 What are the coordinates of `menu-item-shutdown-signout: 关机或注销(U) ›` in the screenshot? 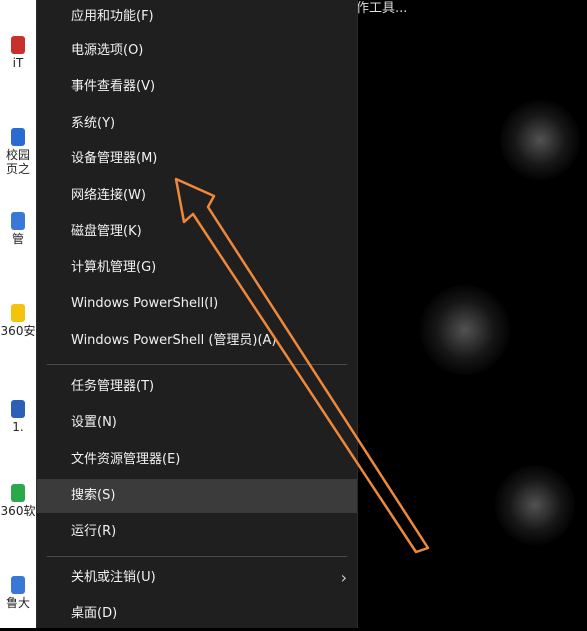 It's located at (197, 578).